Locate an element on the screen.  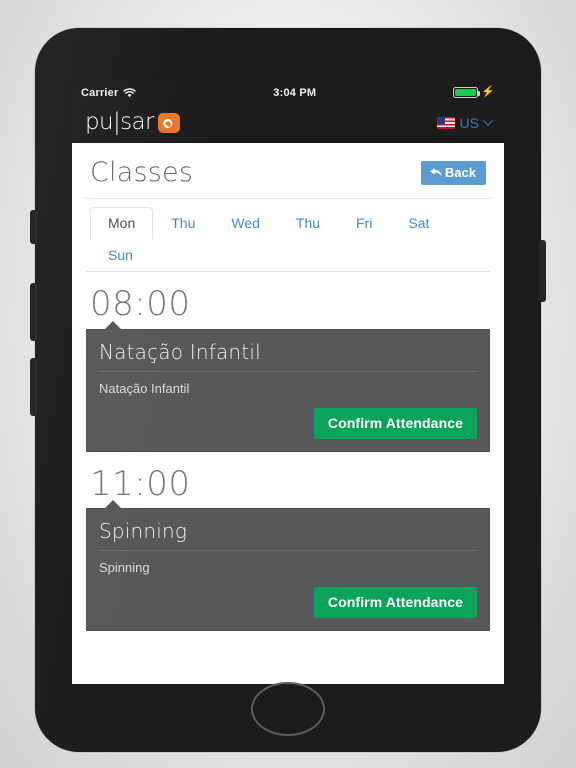
class-description: Spinning is located at coordinates (124, 568).